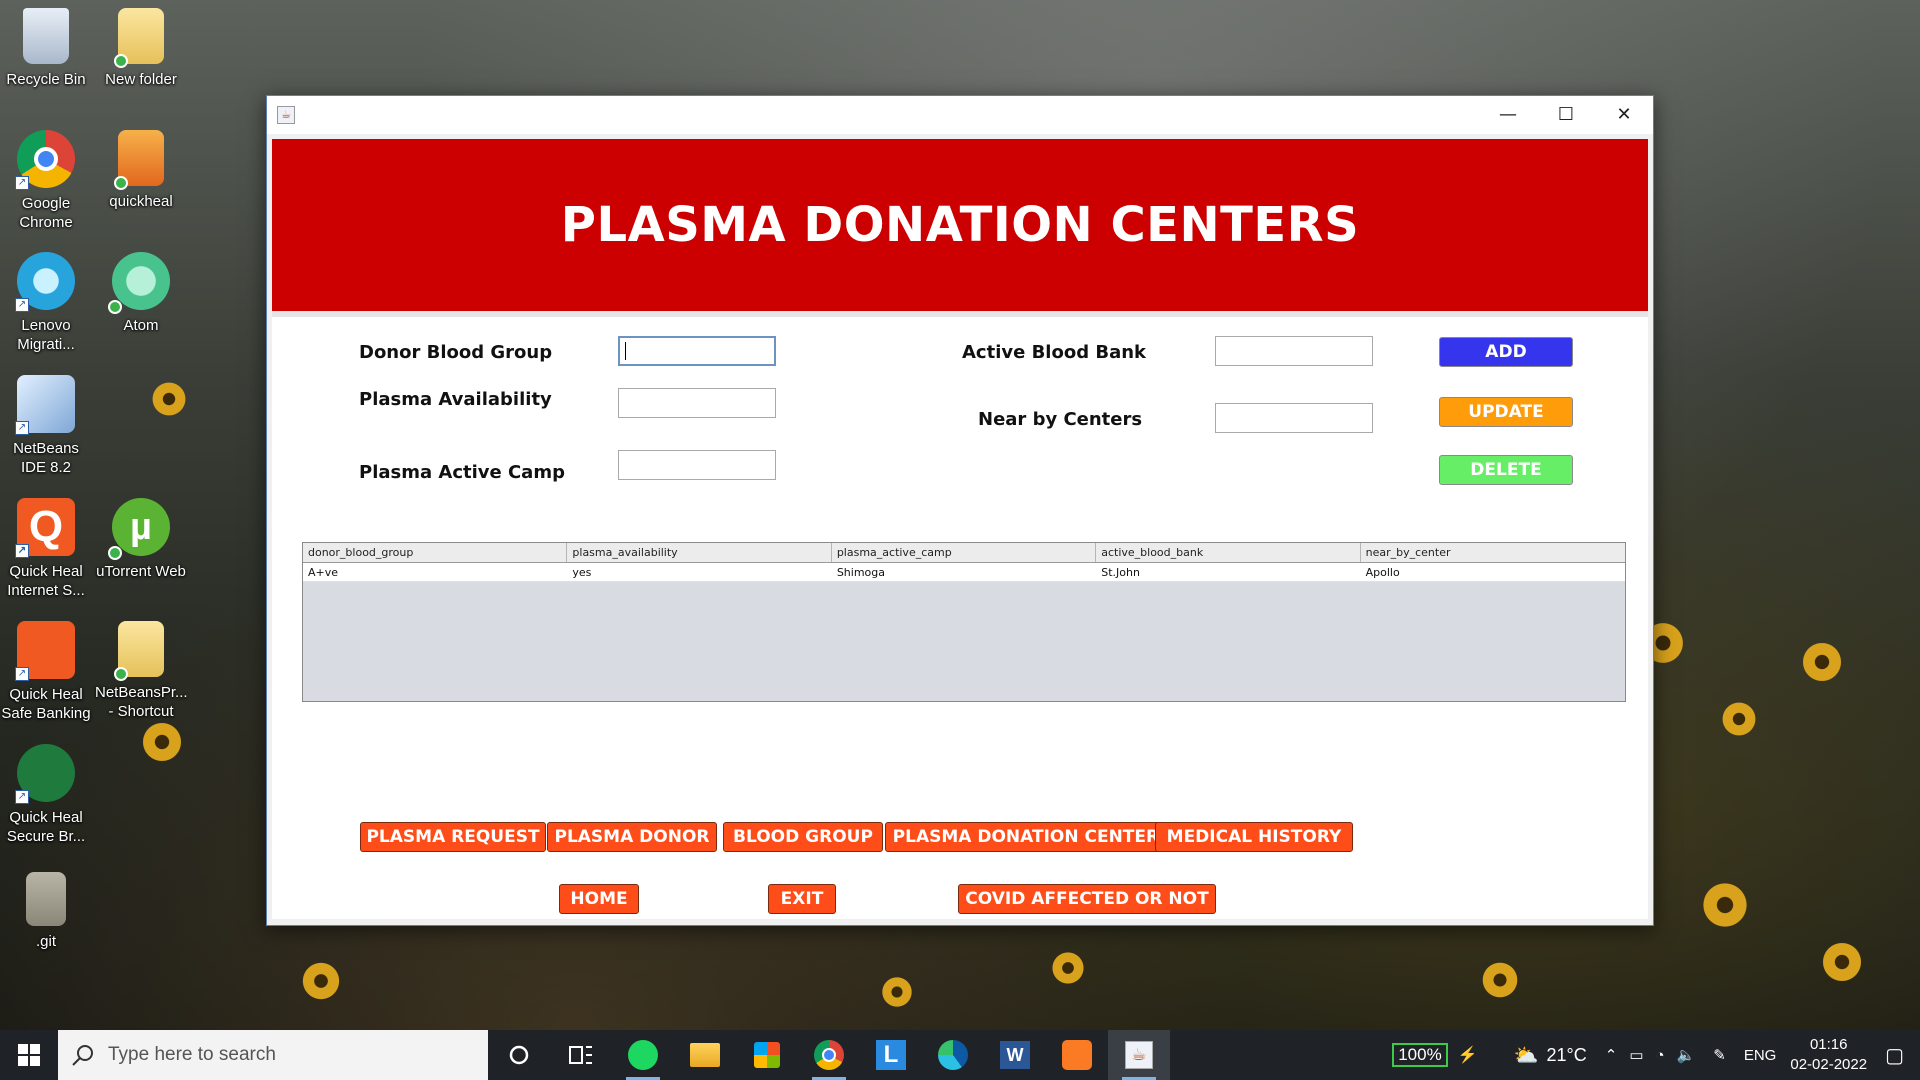  I want to click on desktop-icon-quickheal: quickheal, so click(141, 170).